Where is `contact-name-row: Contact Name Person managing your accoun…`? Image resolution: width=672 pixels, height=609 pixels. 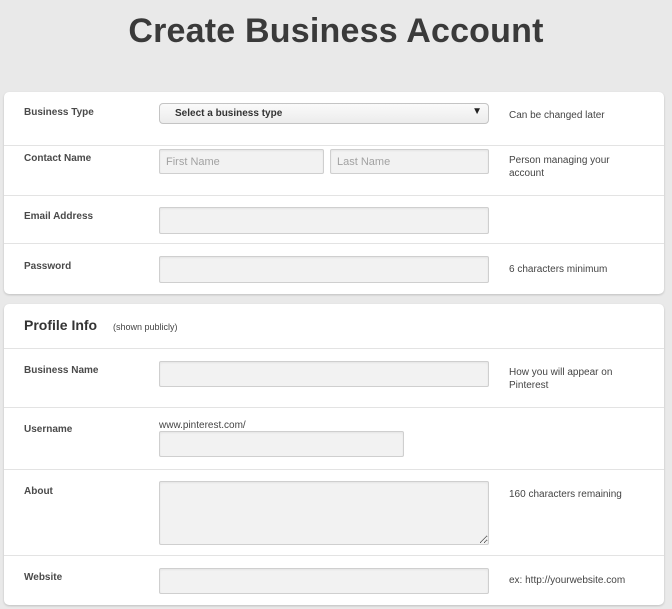 contact-name-row: Contact Name Person managing your accoun… is located at coordinates (334, 171).